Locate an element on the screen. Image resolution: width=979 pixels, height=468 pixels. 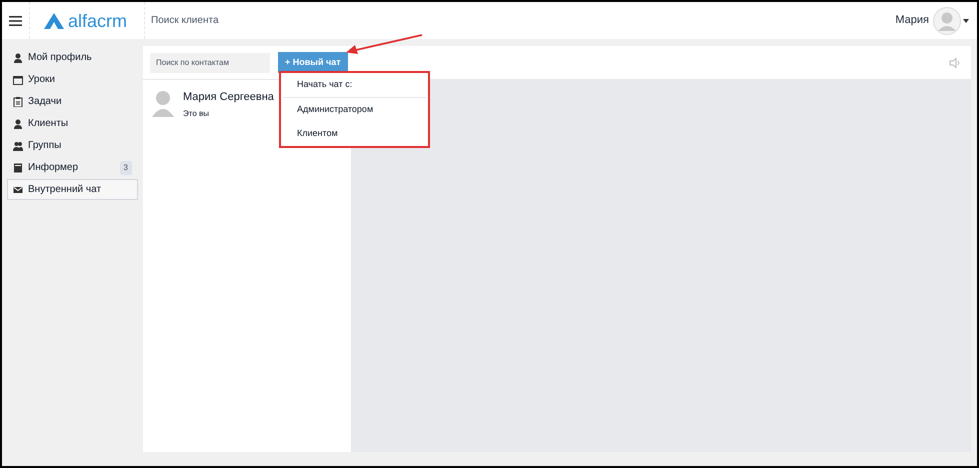
sidebar-item: Мой профиль is located at coordinates (72, 57).